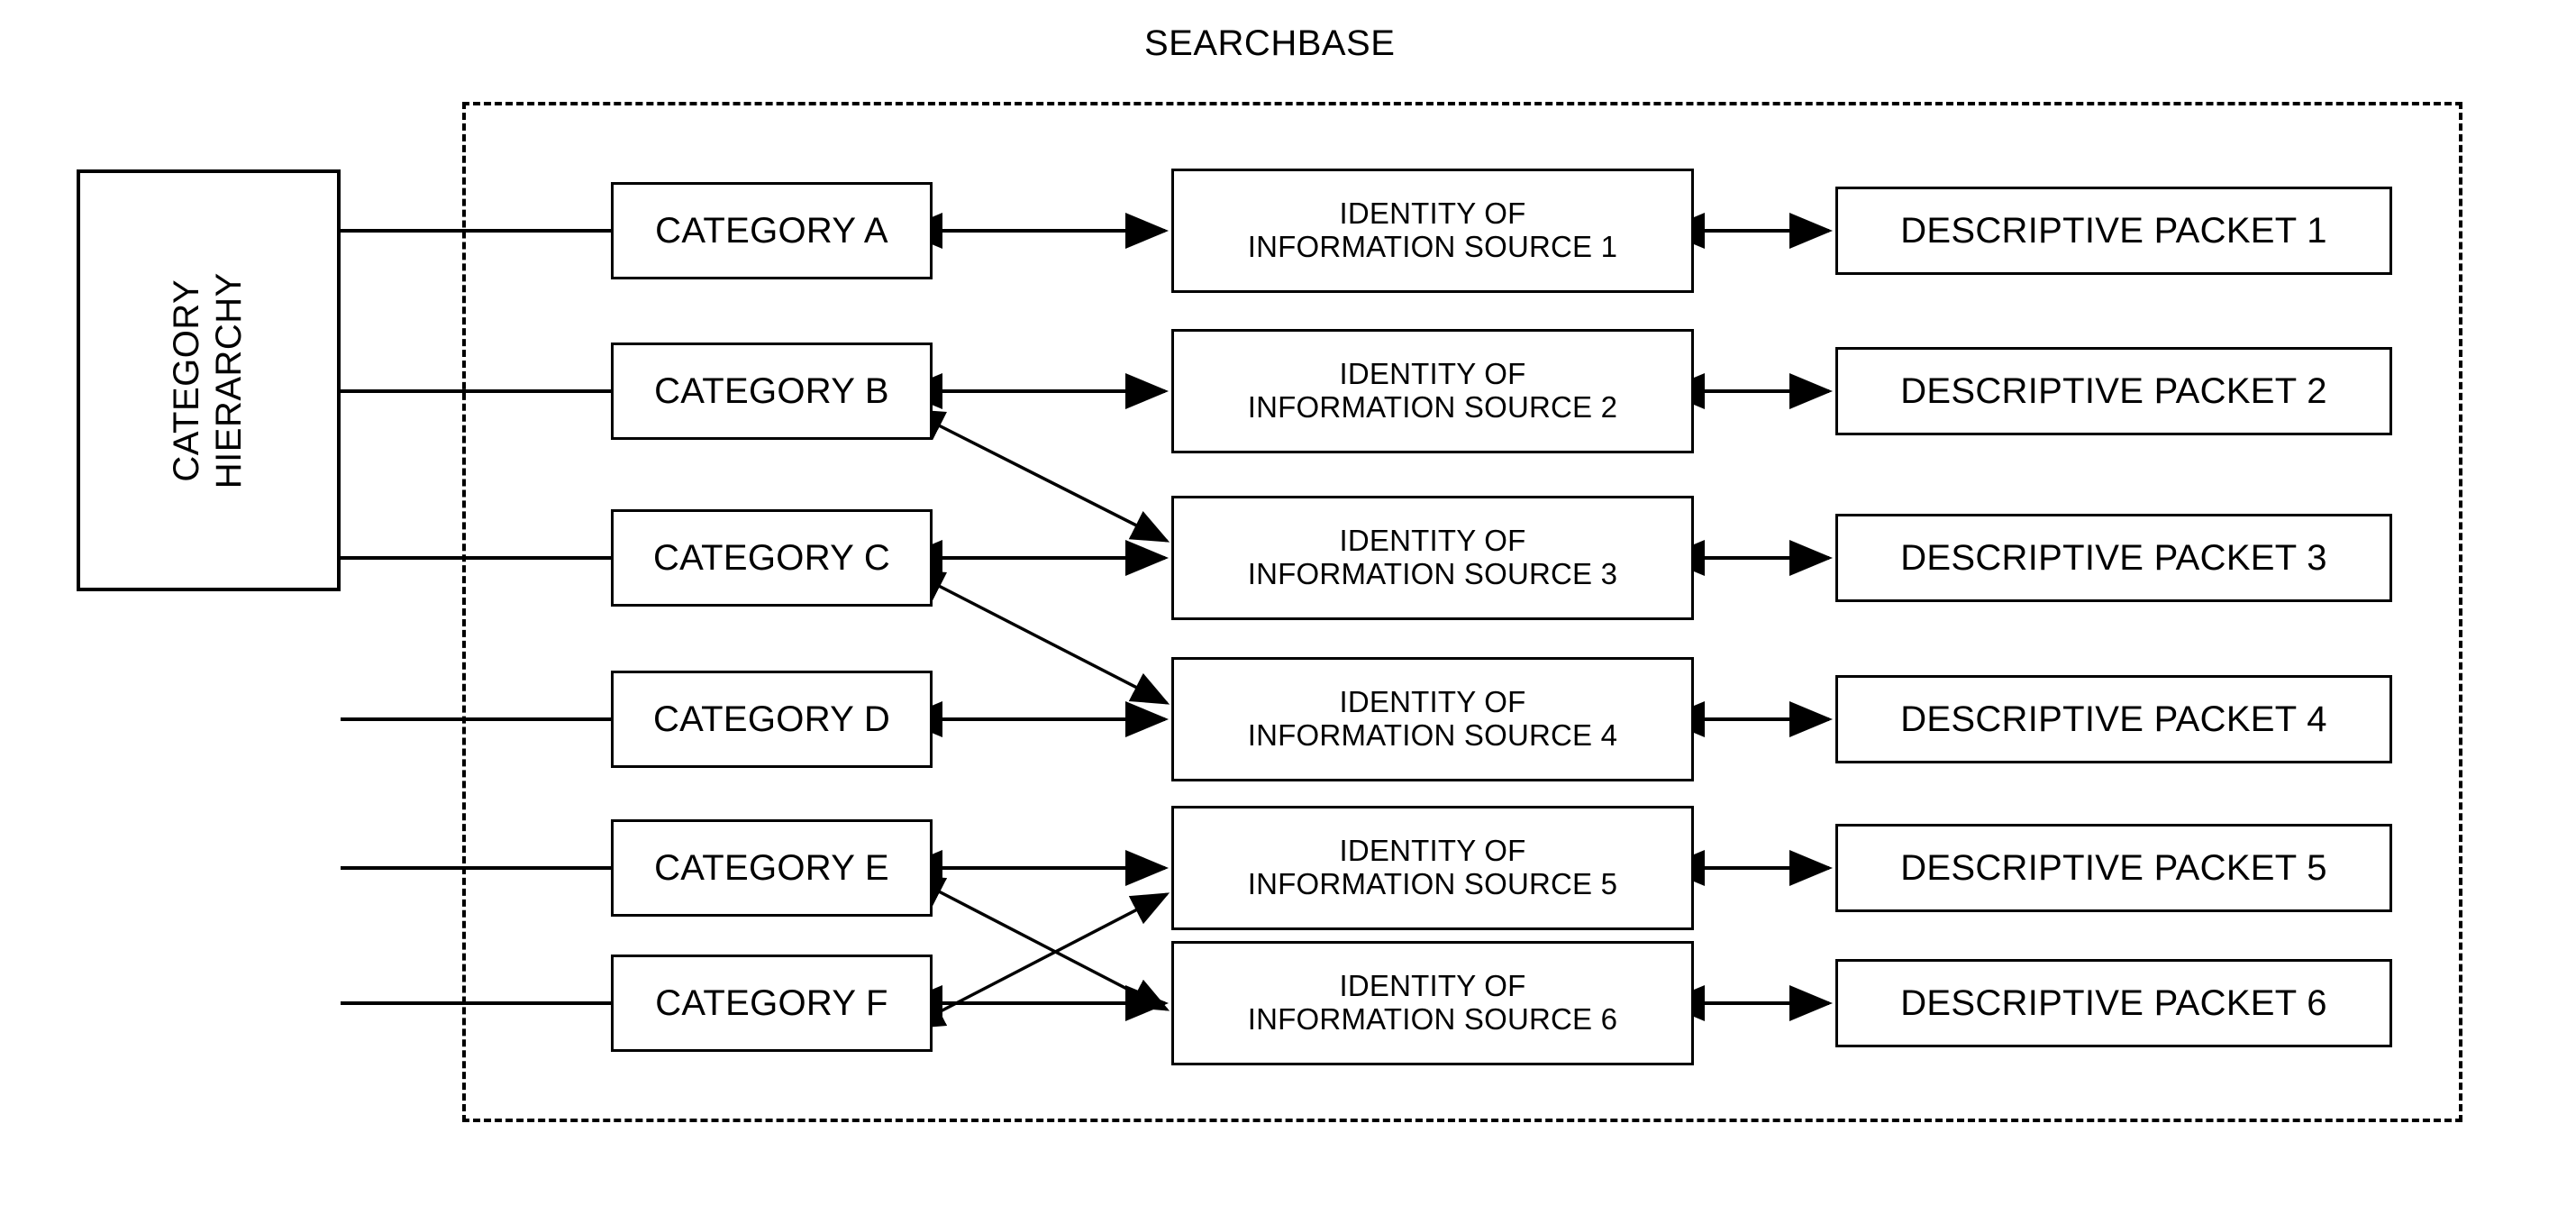 The image size is (2576, 1215). Describe the element at coordinates (229, 380) in the screenshot. I see `category-hierarchy-label-line2: HIERARCHY` at that location.